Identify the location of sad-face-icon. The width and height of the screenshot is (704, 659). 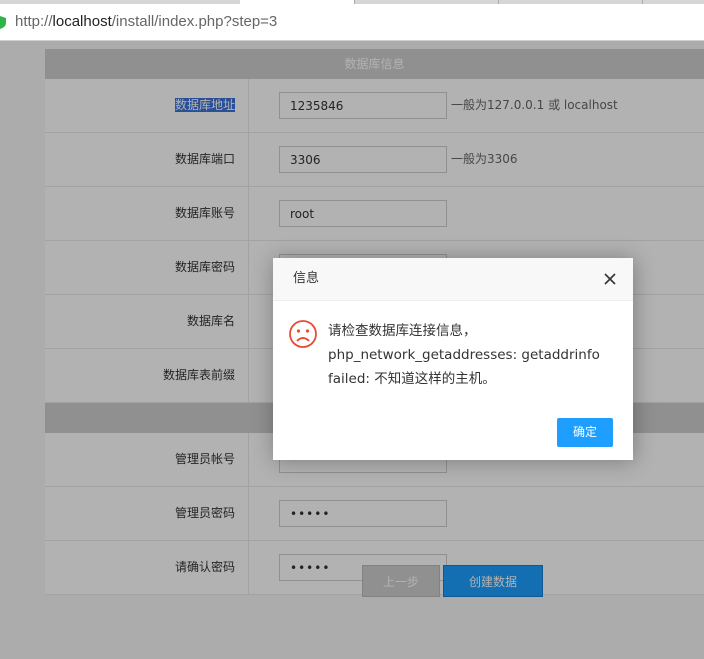
(303, 334).